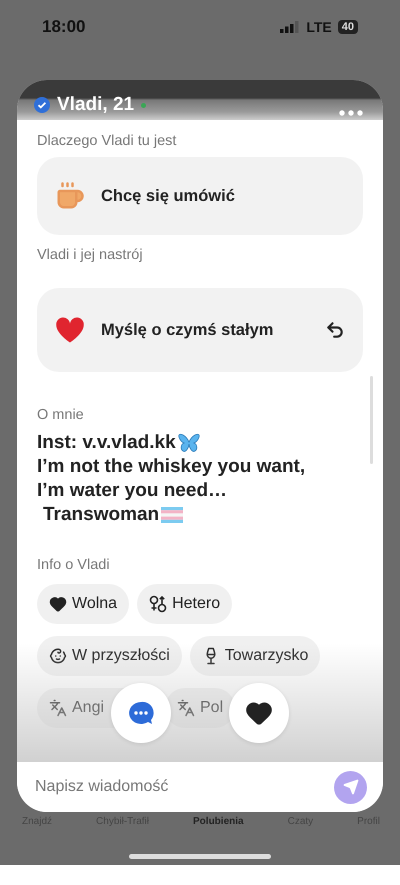 The height and width of the screenshot is (885, 400). I want to click on send-icon, so click(350, 787).